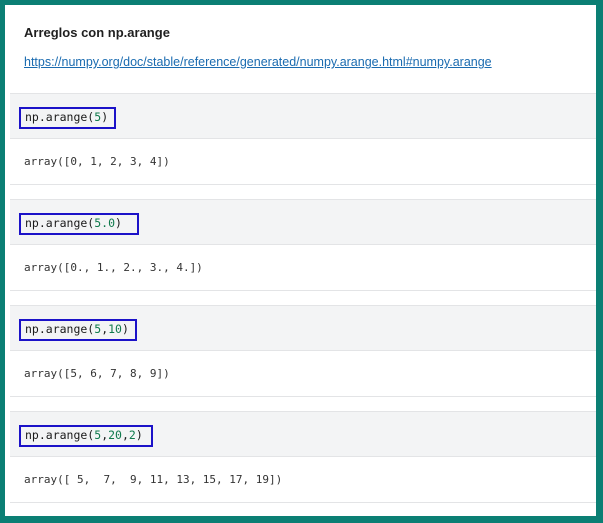 This screenshot has height=523, width=603. What do you see at coordinates (115, 435) in the screenshot?
I see `code-number: 20` at bounding box center [115, 435].